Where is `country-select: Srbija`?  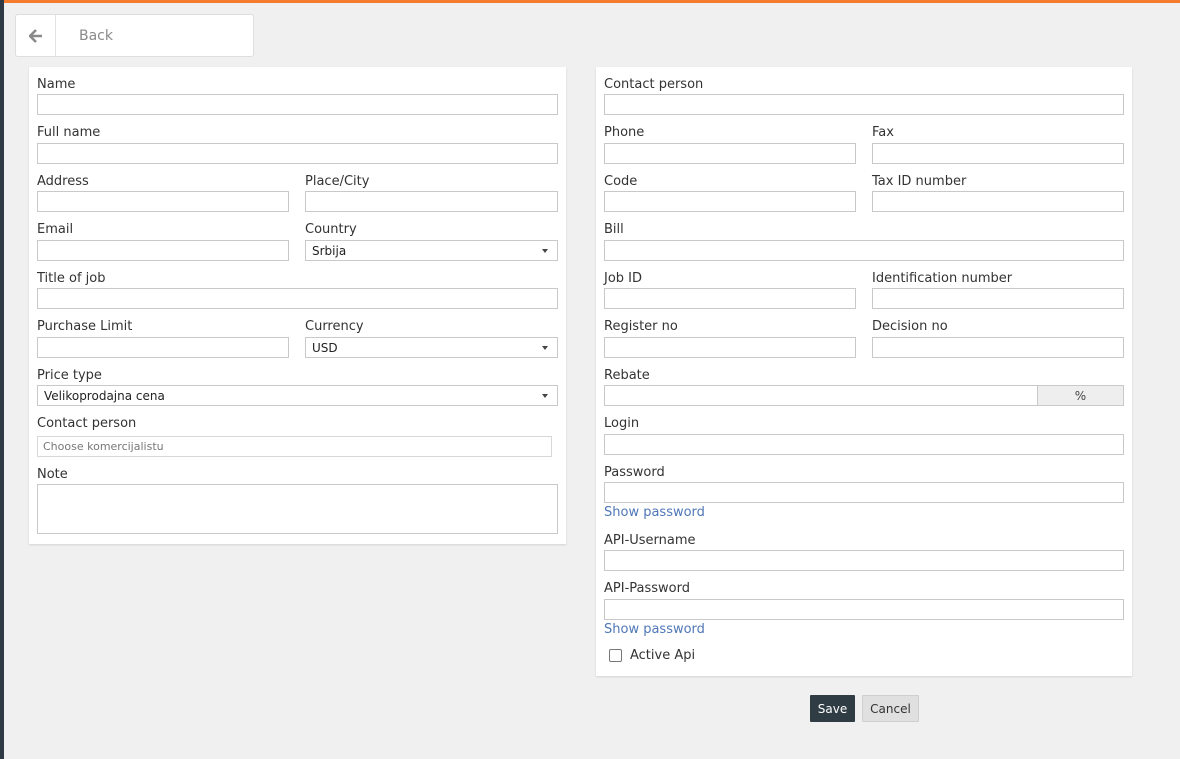 country-select: Srbija is located at coordinates (431, 250).